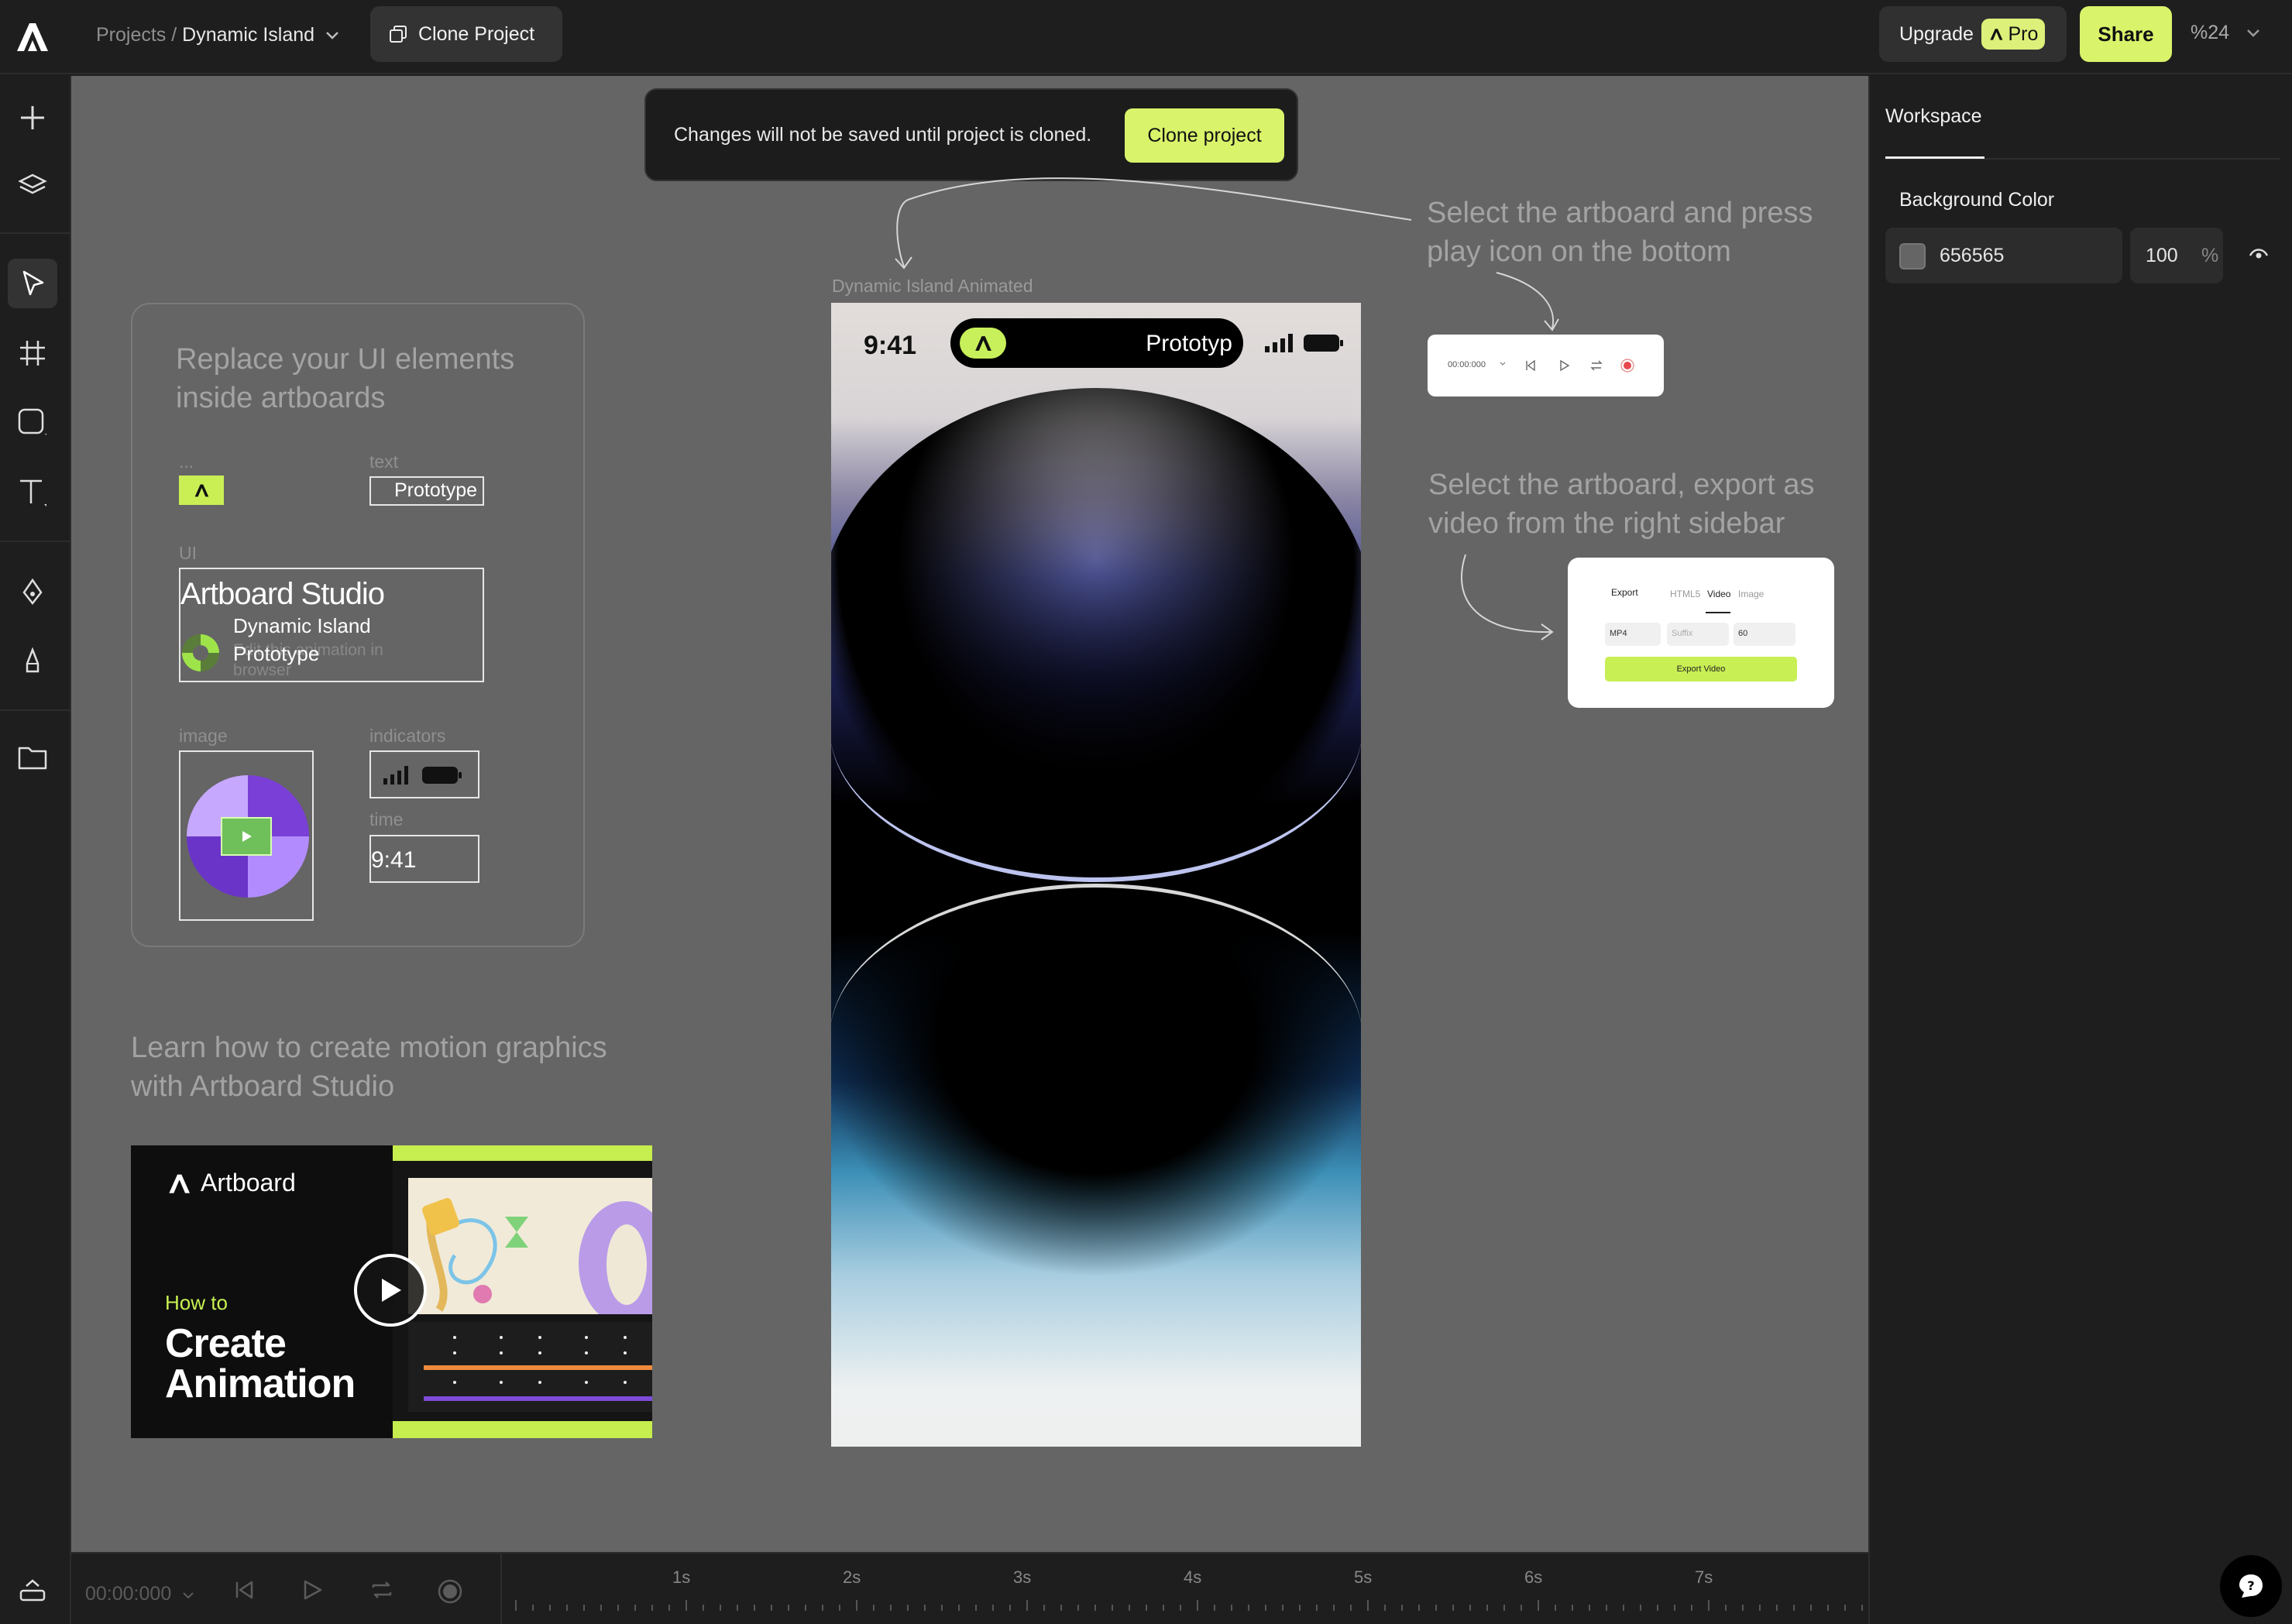 The image size is (2292, 1624). Describe the element at coordinates (1279, 343) in the screenshot. I see `signal-icon` at that location.